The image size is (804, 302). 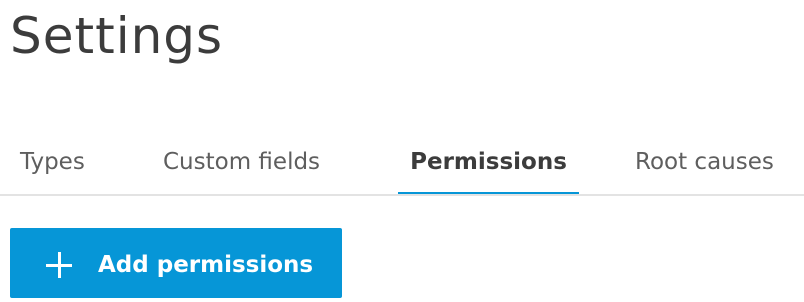 What do you see at coordinates (704, 168) in the screenshot?
I see `tab-root-causes: Root causes` at bounding box center [704, 168].